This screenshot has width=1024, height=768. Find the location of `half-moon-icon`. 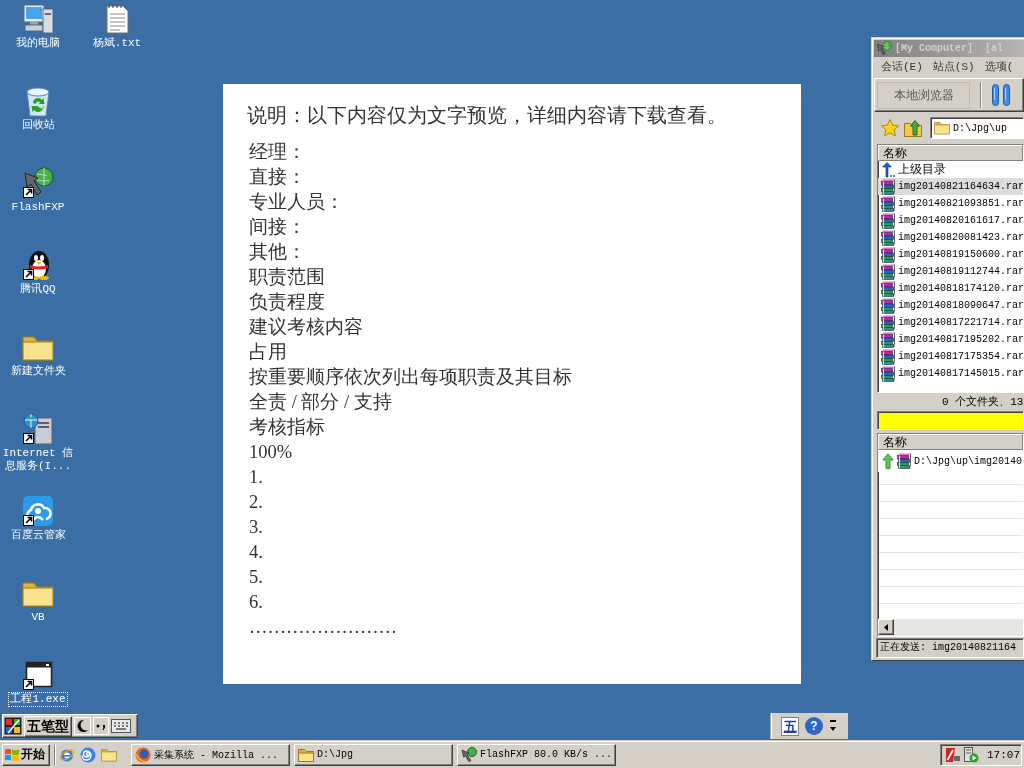

half-moon-icon is located at coordinates (82, 726).